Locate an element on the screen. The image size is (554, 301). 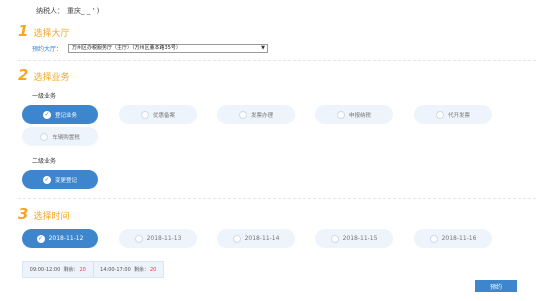
step-2-number: 2 is located at coordinates (23, 75).